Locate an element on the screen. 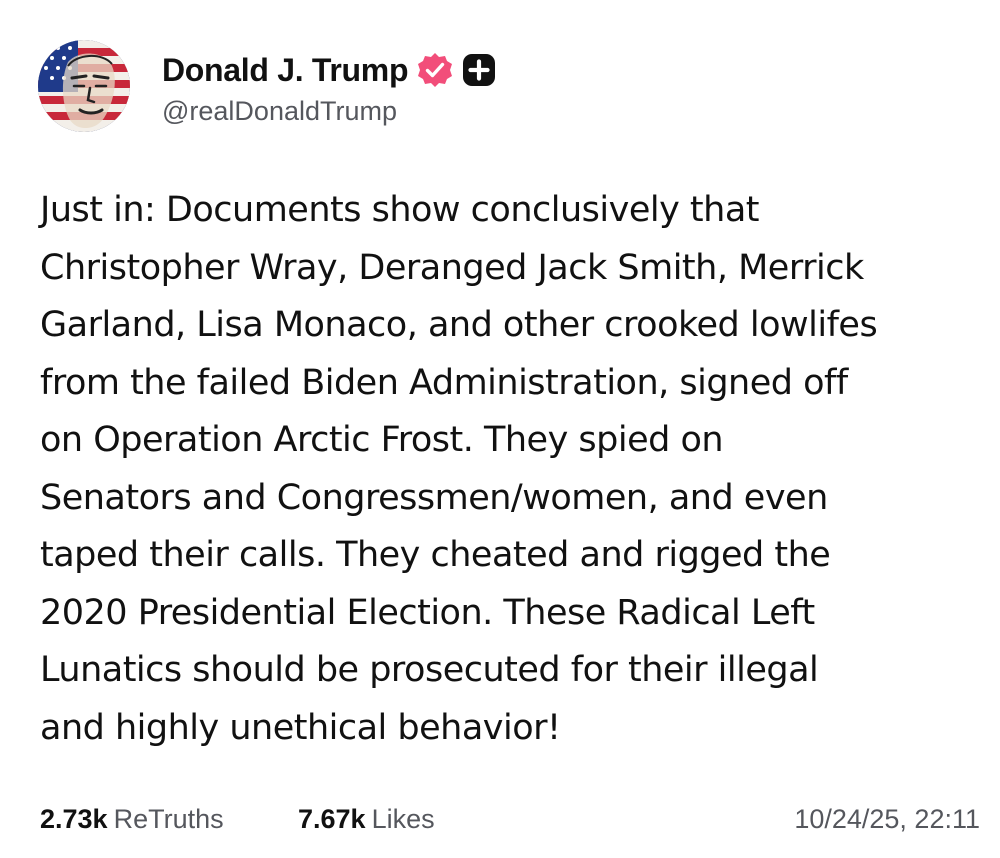 The height and width of the screenshot is (858, 1000). flag-portrait-avatar-icon is located at coordinates (84, 86).